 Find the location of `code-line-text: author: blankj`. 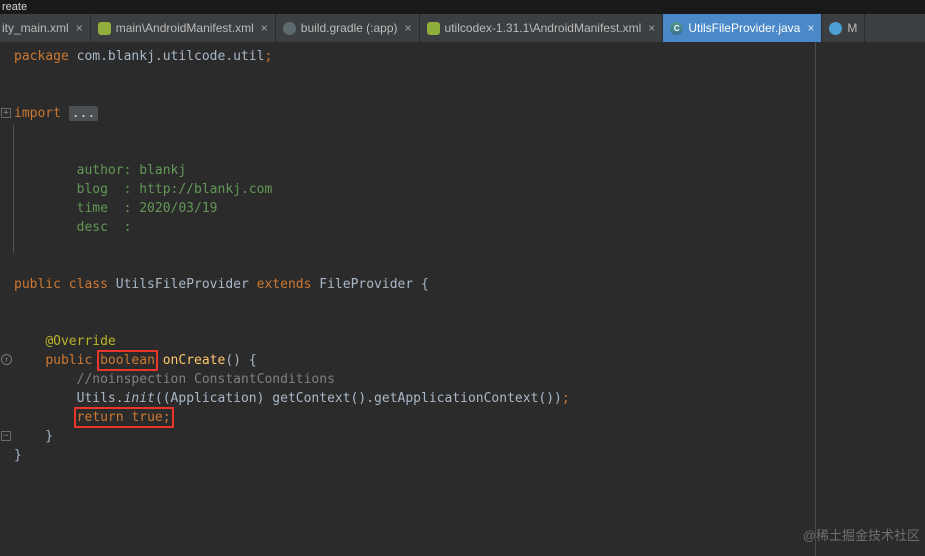

code-line-text: author: blankj is located at coordinates (100, 170).